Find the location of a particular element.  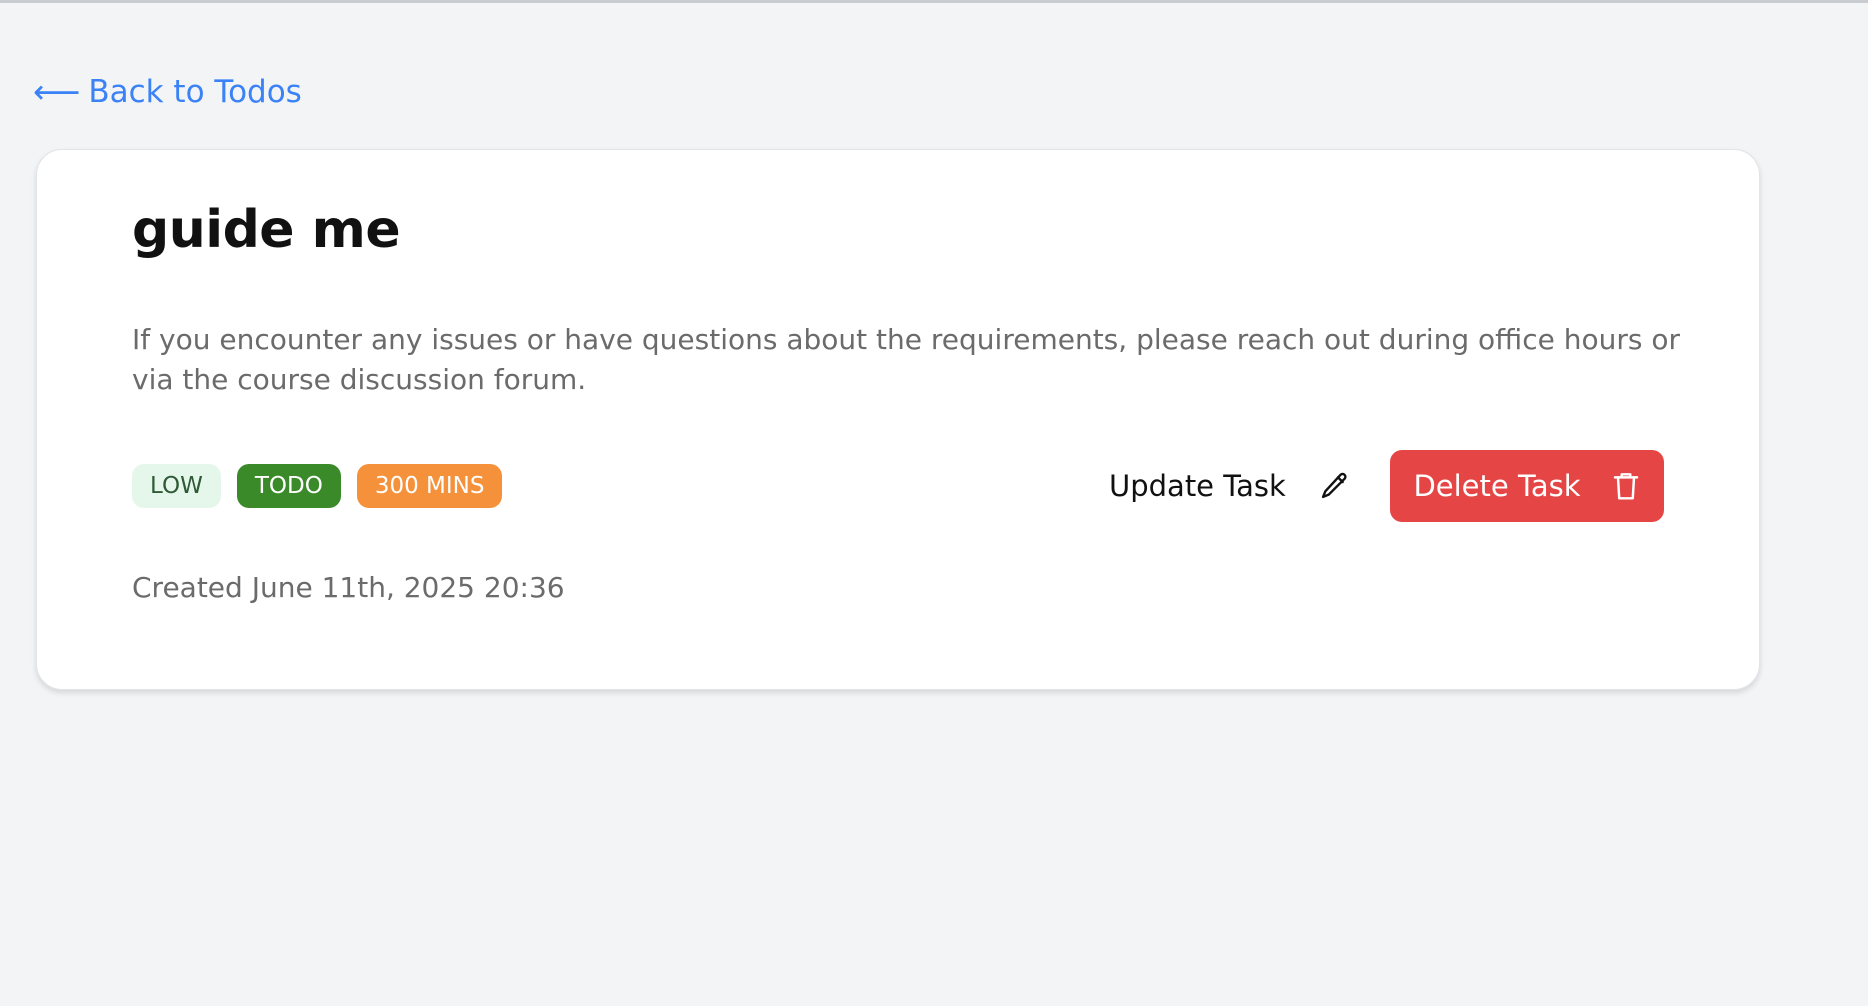

status-badge: TODO is located at coordinates (288, 486).